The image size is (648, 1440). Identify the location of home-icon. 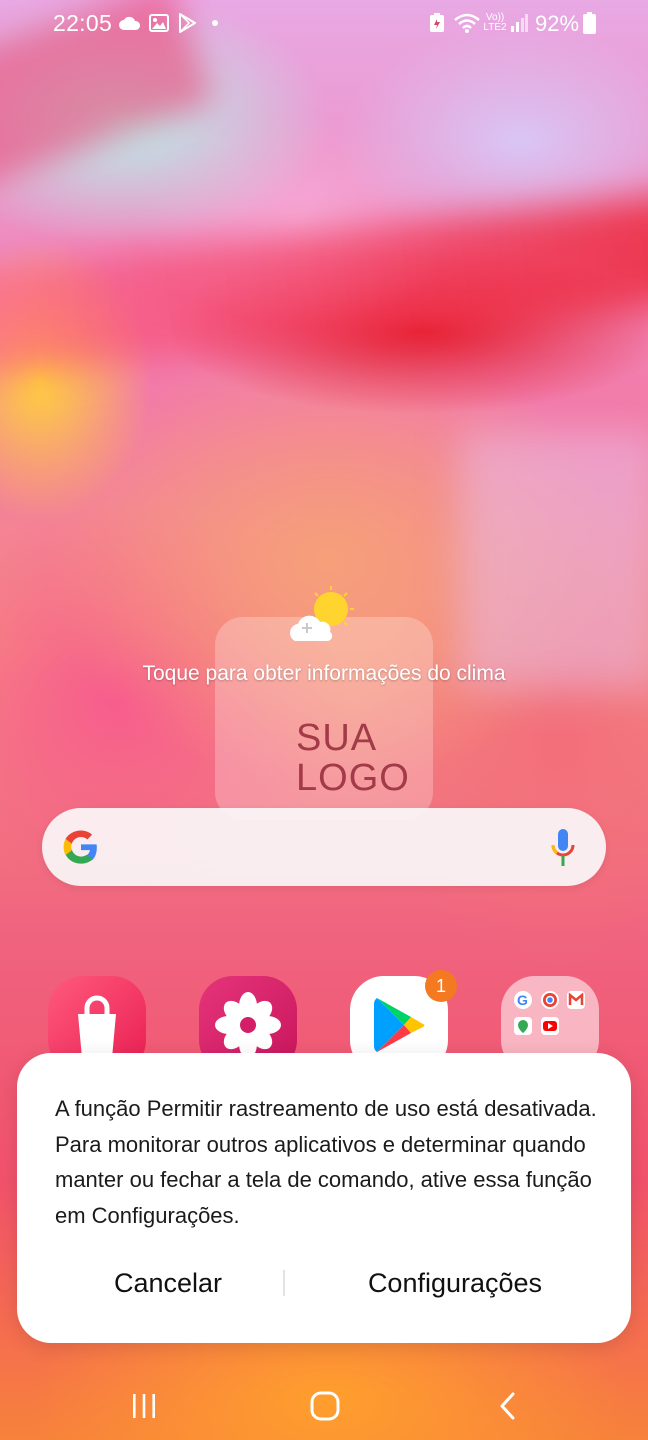
(325, 1406).